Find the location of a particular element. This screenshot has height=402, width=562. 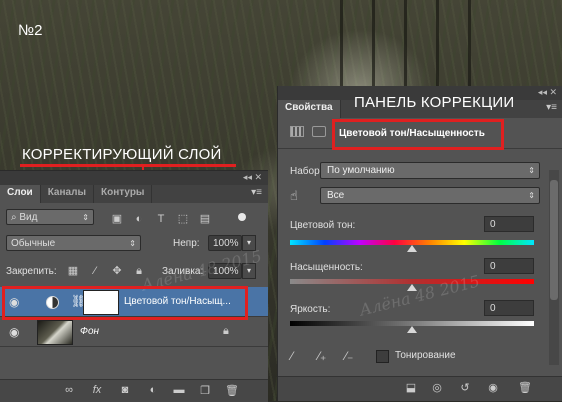

correction-panel-annotation: ПАНЕЛЬ КОРРЕКЦИИ is located at coordinates (434, 102).